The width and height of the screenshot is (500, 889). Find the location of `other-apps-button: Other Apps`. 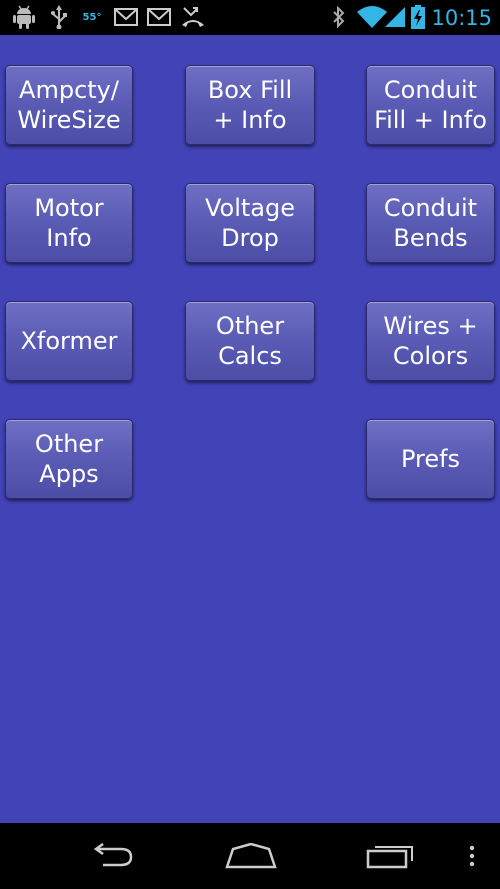

other-apps-button: Other Apps is located at coordinates (69, 459).